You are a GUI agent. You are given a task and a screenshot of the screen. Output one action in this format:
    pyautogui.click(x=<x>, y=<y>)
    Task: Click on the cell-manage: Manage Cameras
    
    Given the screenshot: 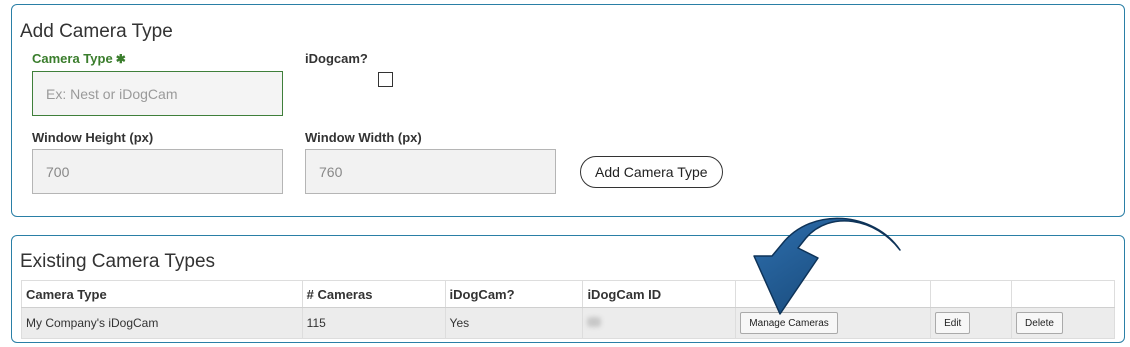 What is the action you would take?
    pyautogui.click(x=833, y=323)
    